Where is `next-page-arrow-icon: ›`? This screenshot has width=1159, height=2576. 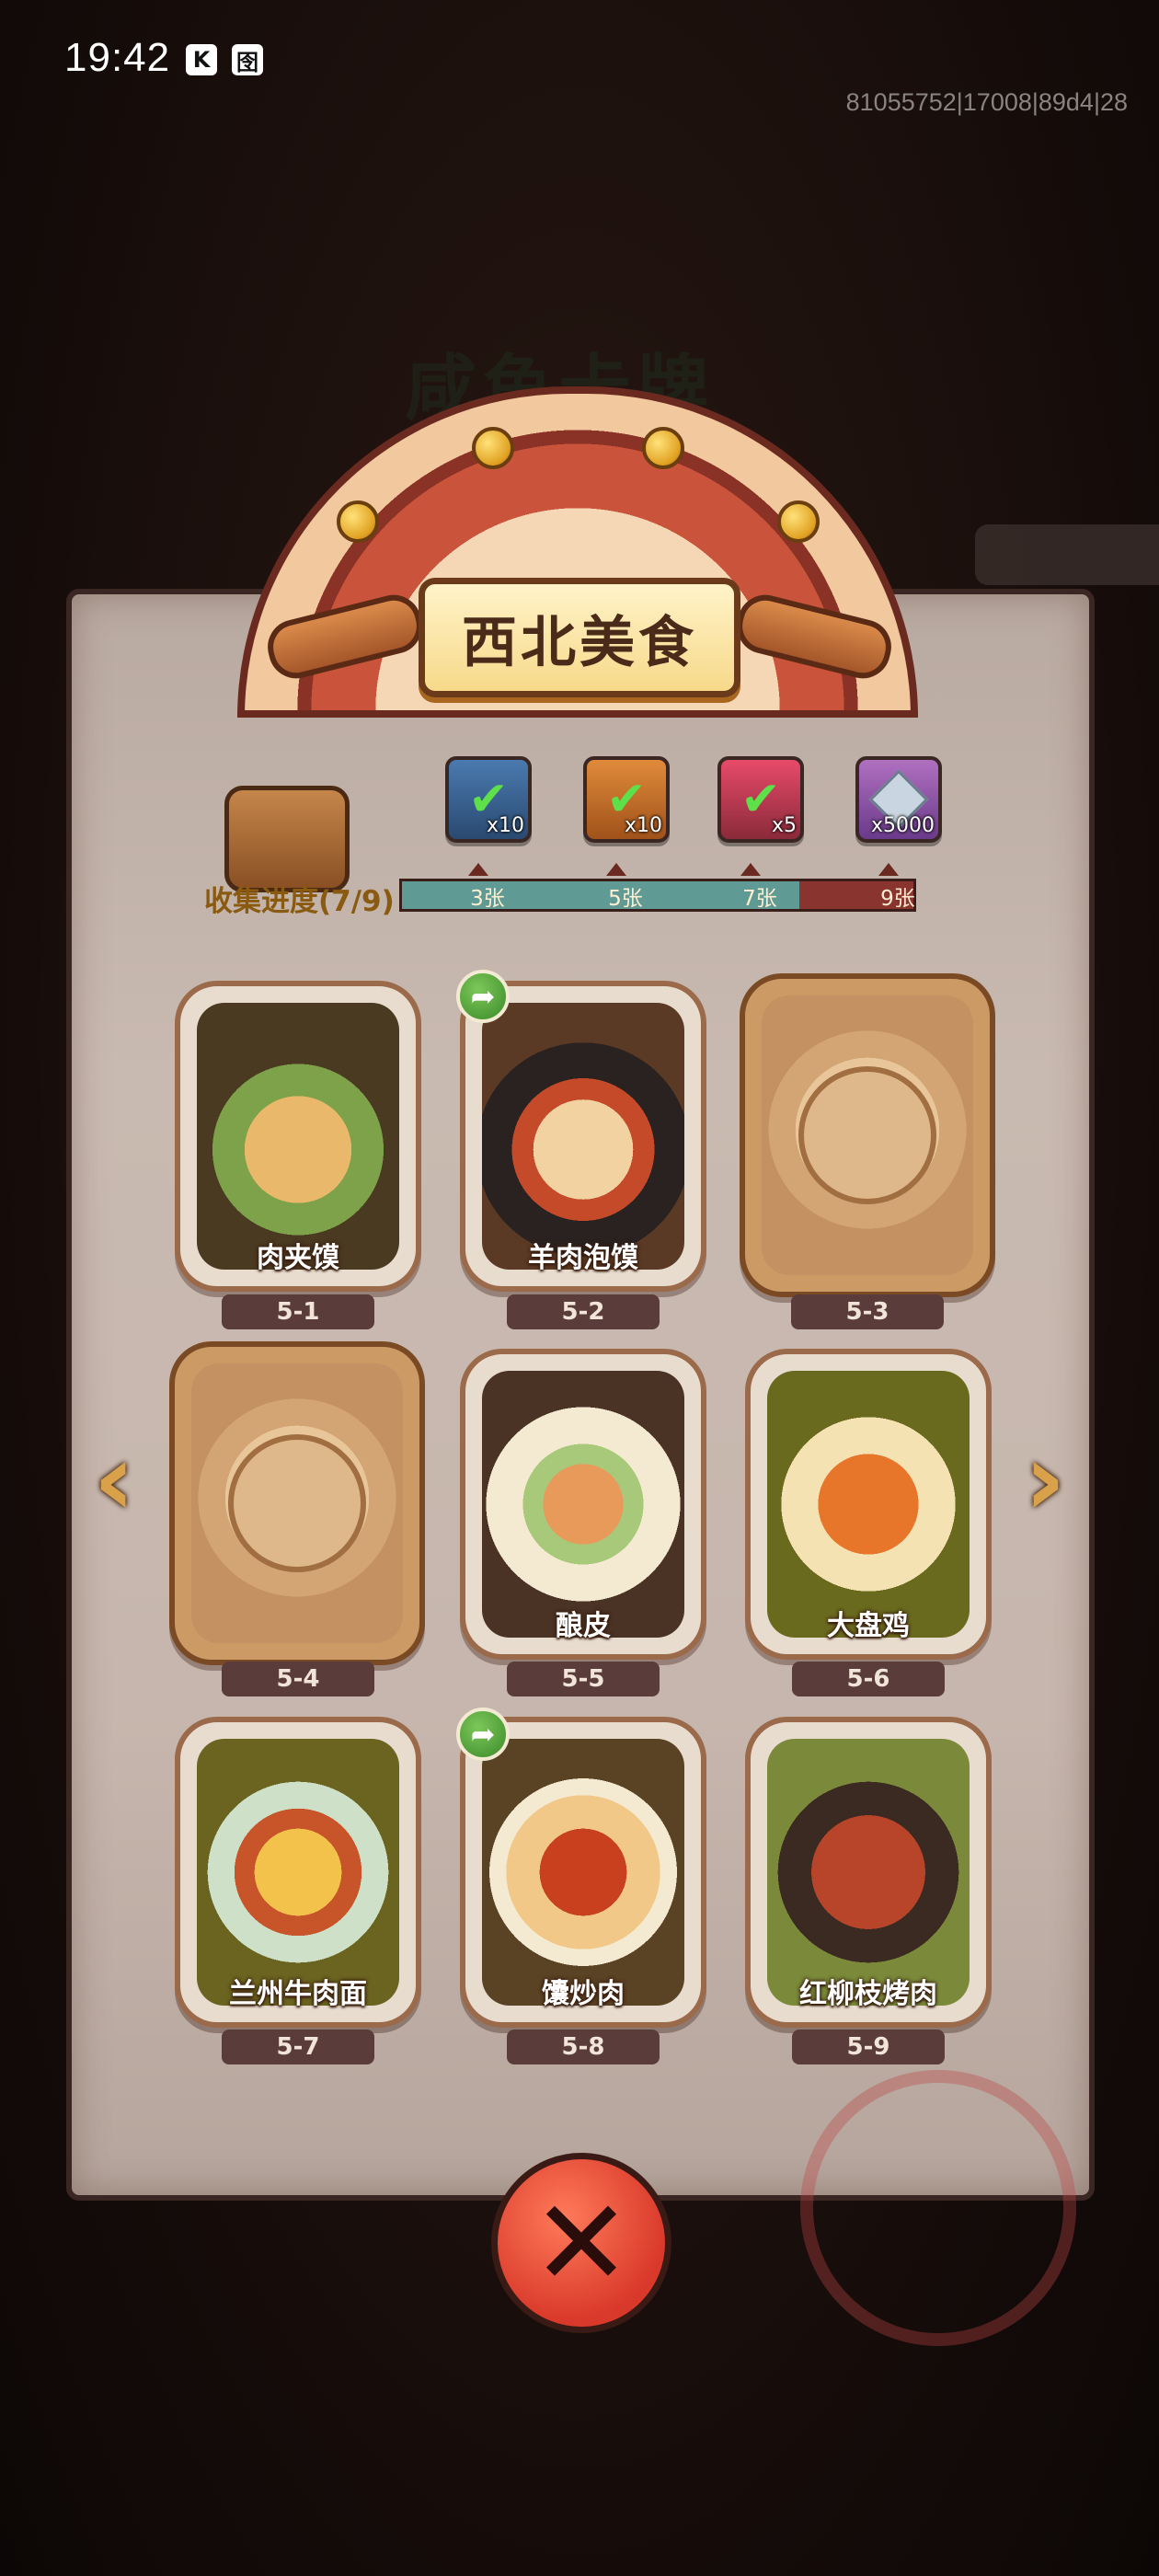
next-page-arrow-icon: › is located at coordinates (1045, 1479).